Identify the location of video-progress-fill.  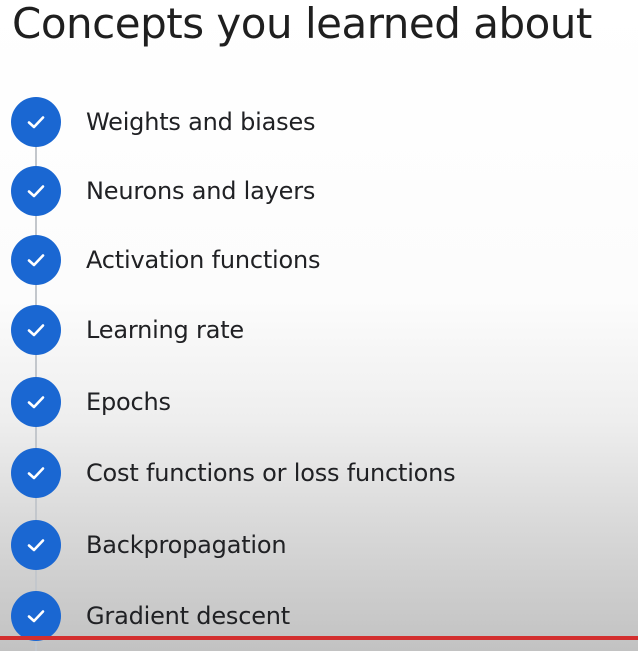
(319, 638).